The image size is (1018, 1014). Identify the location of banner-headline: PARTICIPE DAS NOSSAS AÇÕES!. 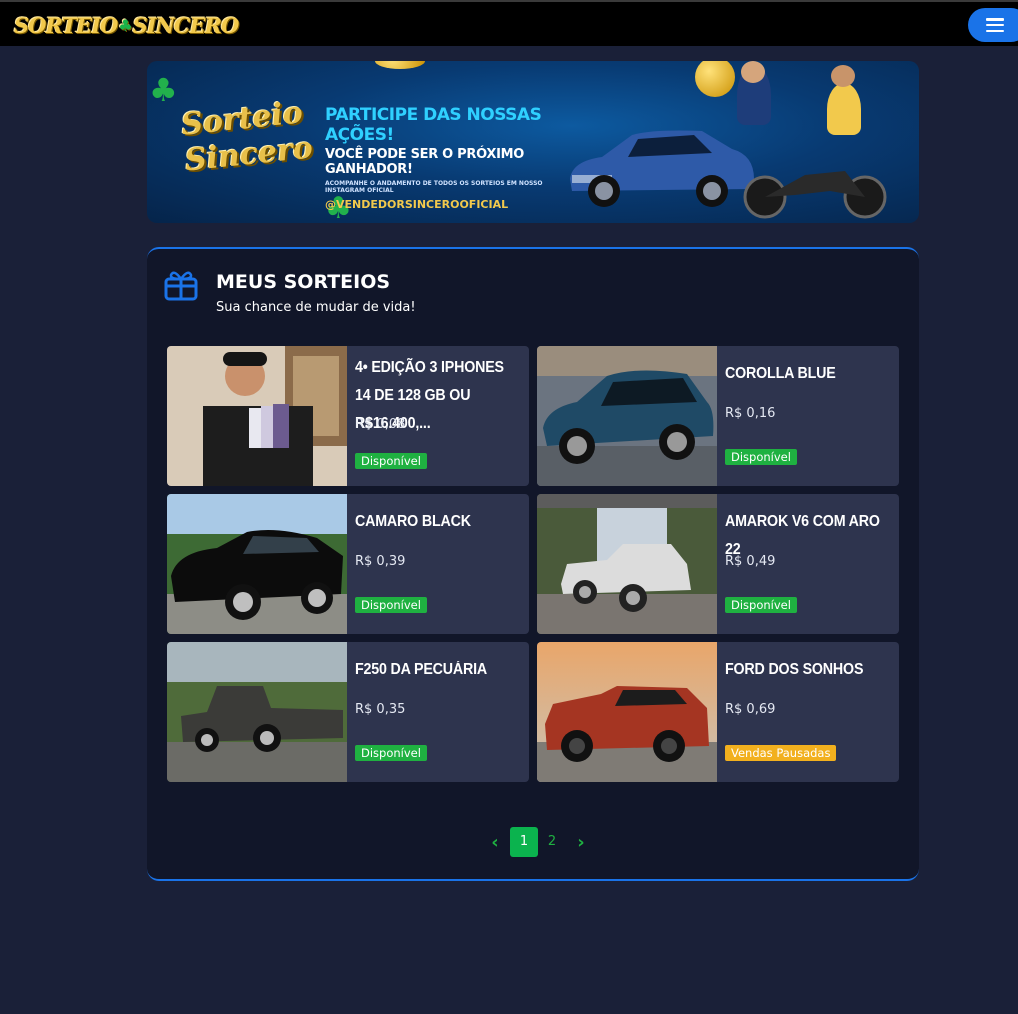
(433, 125).